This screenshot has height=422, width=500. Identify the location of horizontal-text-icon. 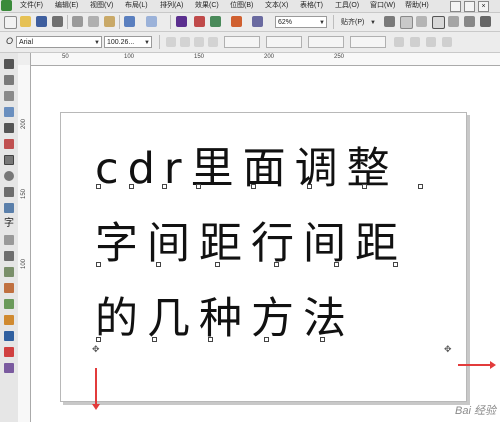
(415, 42).